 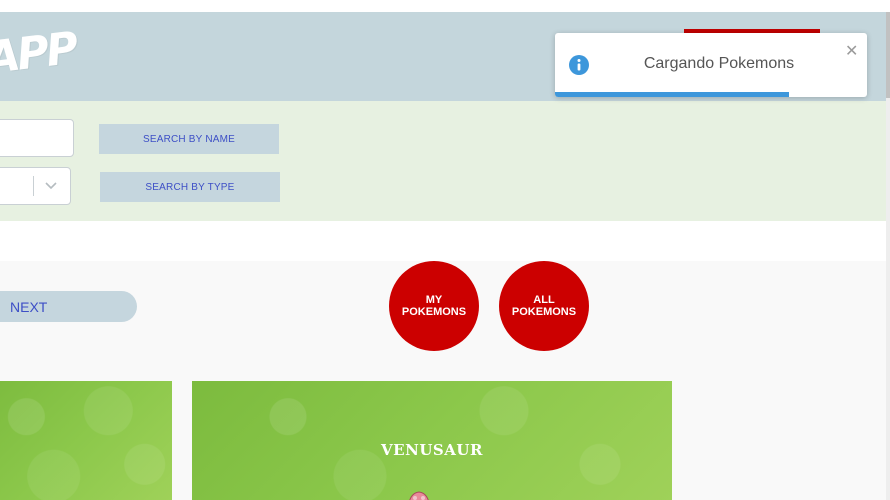 What do you see at coordinates (888, 55) in the screenshot?
I see `scrollbar-thumb` at bounding box center [888, 55].